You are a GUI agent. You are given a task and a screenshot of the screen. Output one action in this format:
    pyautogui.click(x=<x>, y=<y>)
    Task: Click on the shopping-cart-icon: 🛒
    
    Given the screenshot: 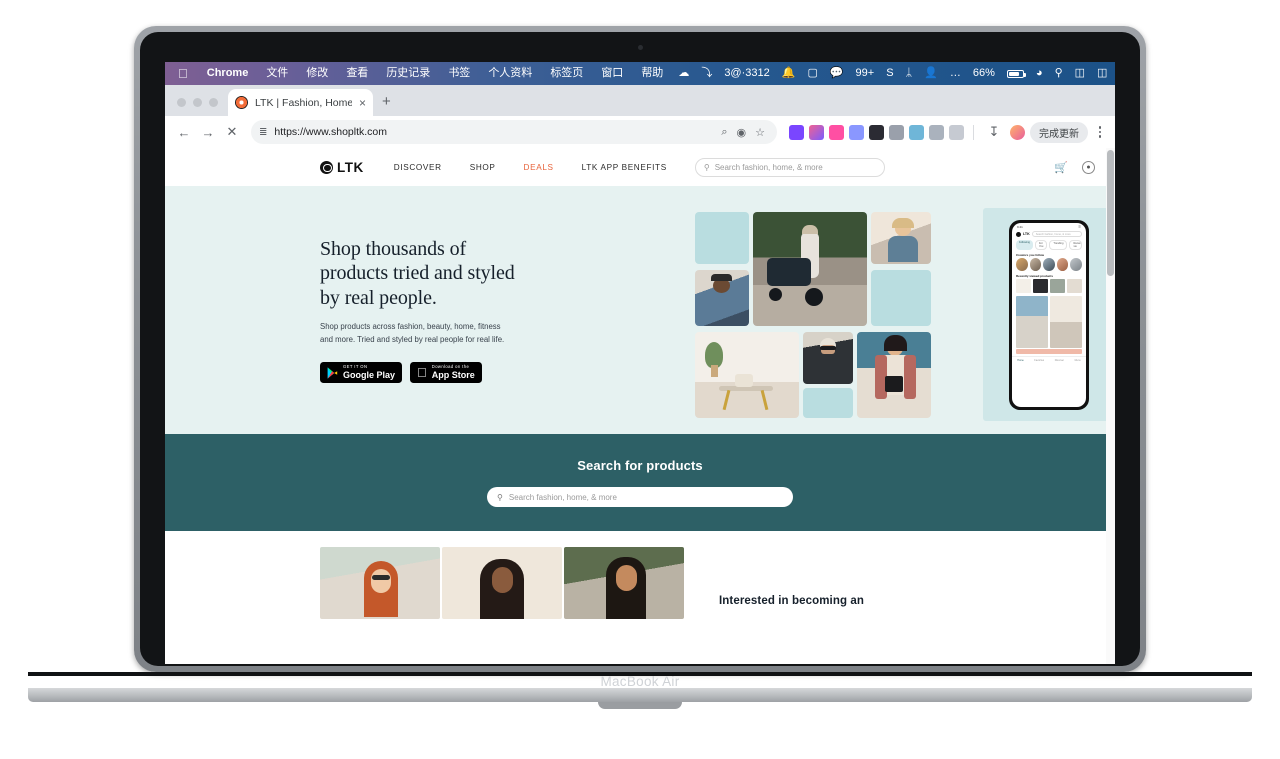 What is the action you would take?
    pyautogui.click(x=1061, y=167)
    